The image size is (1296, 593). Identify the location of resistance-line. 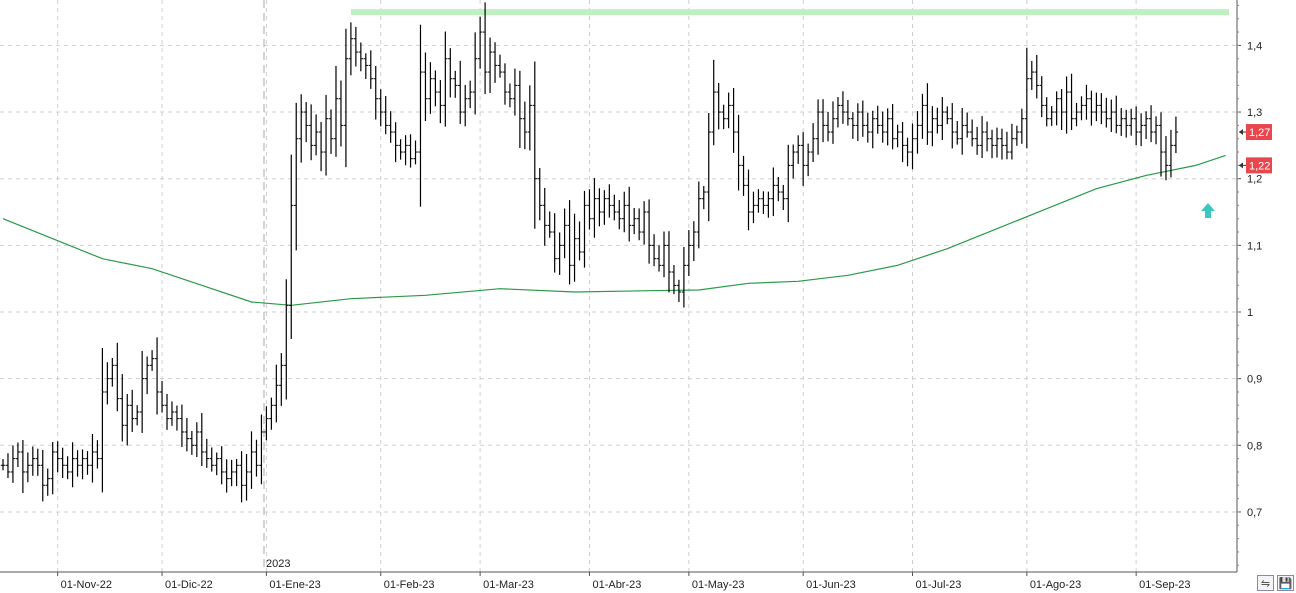
(789, 12).